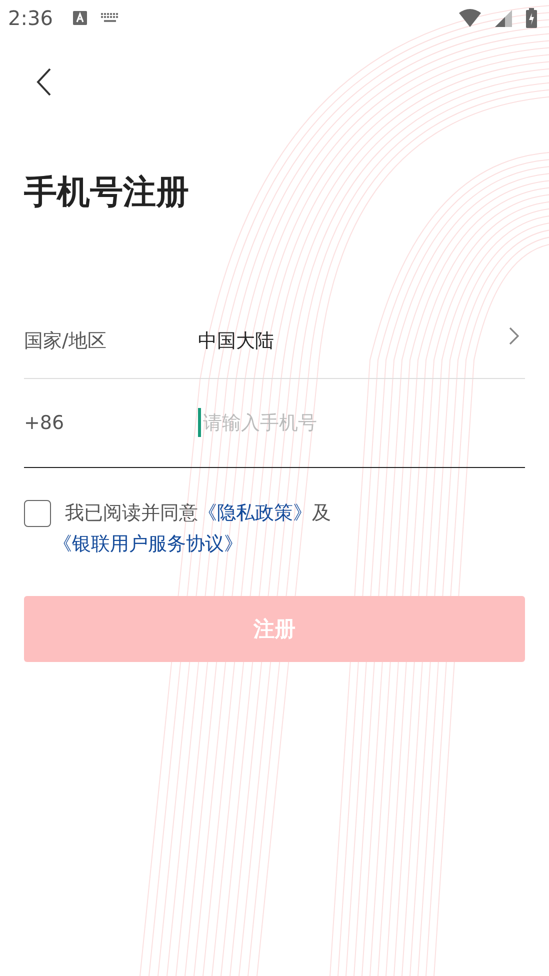 This screenshot has width=549, height=976. I want to click on privacy-policy-link: 《隐私政策》, so click(255, 513).